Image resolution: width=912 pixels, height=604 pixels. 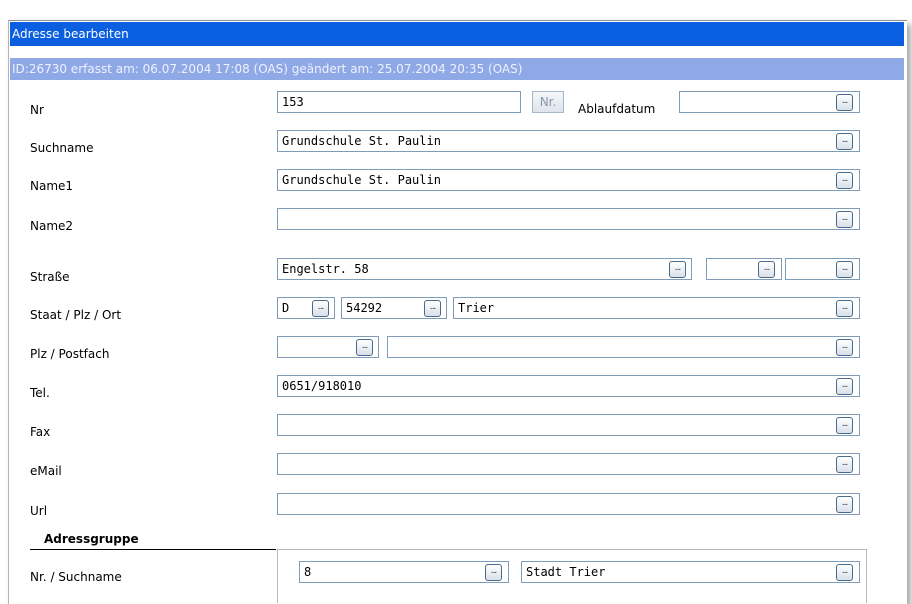 I want to click on adressgruppe-label: Nr. / Suchname, so click(x=76, y=577).